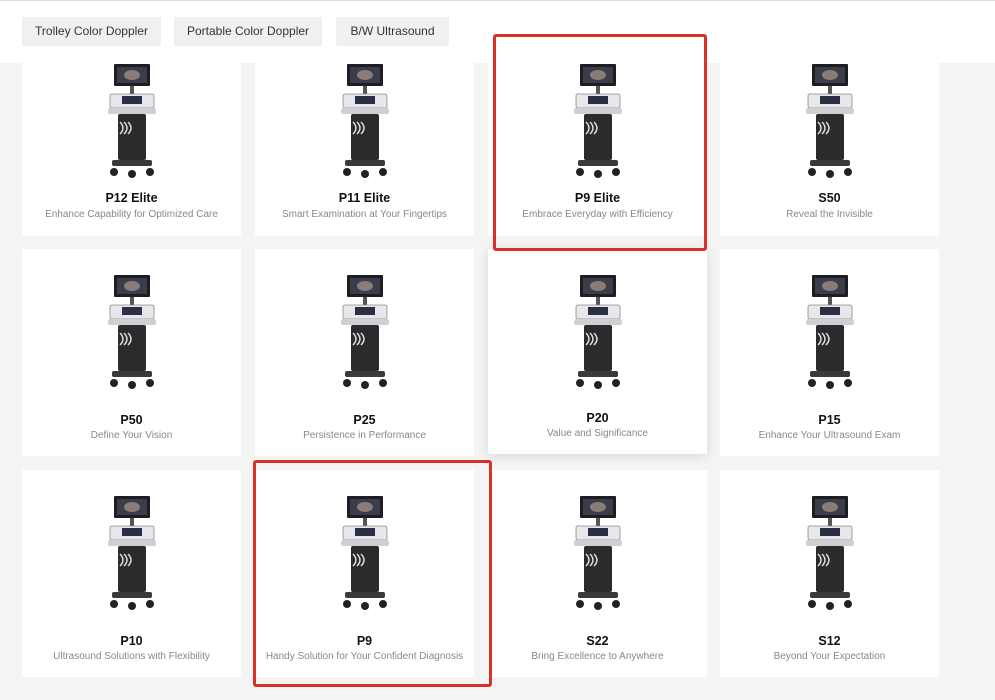 Image resolution: width=995 pixels, height=700 pixels. I want to click on product-description: Value and Significance, so click(597, 433).